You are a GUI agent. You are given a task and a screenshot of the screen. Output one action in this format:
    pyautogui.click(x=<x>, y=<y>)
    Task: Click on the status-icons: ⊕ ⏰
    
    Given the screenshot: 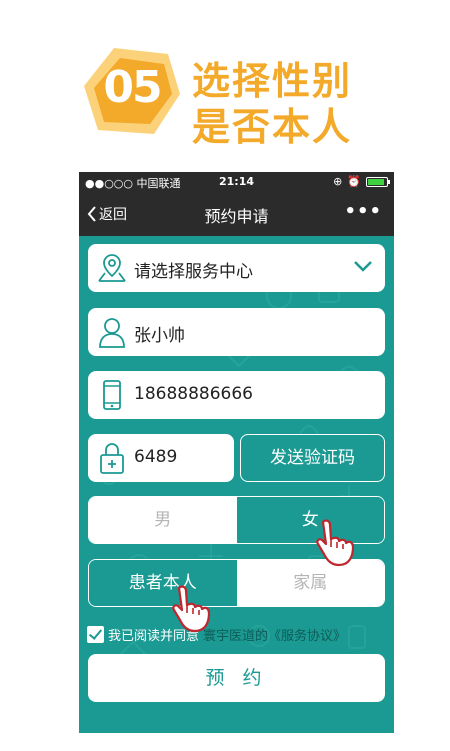 What is the action you would take?
    pyautogui.click(x=361, y=181)
    